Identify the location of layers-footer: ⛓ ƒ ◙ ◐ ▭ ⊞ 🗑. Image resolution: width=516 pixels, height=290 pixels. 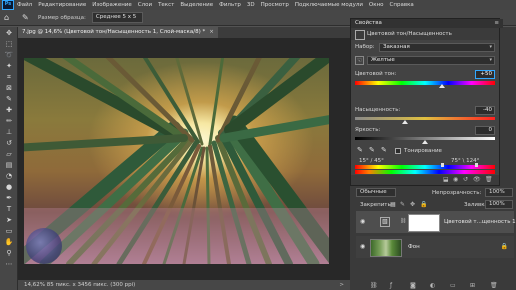
(433, 285).